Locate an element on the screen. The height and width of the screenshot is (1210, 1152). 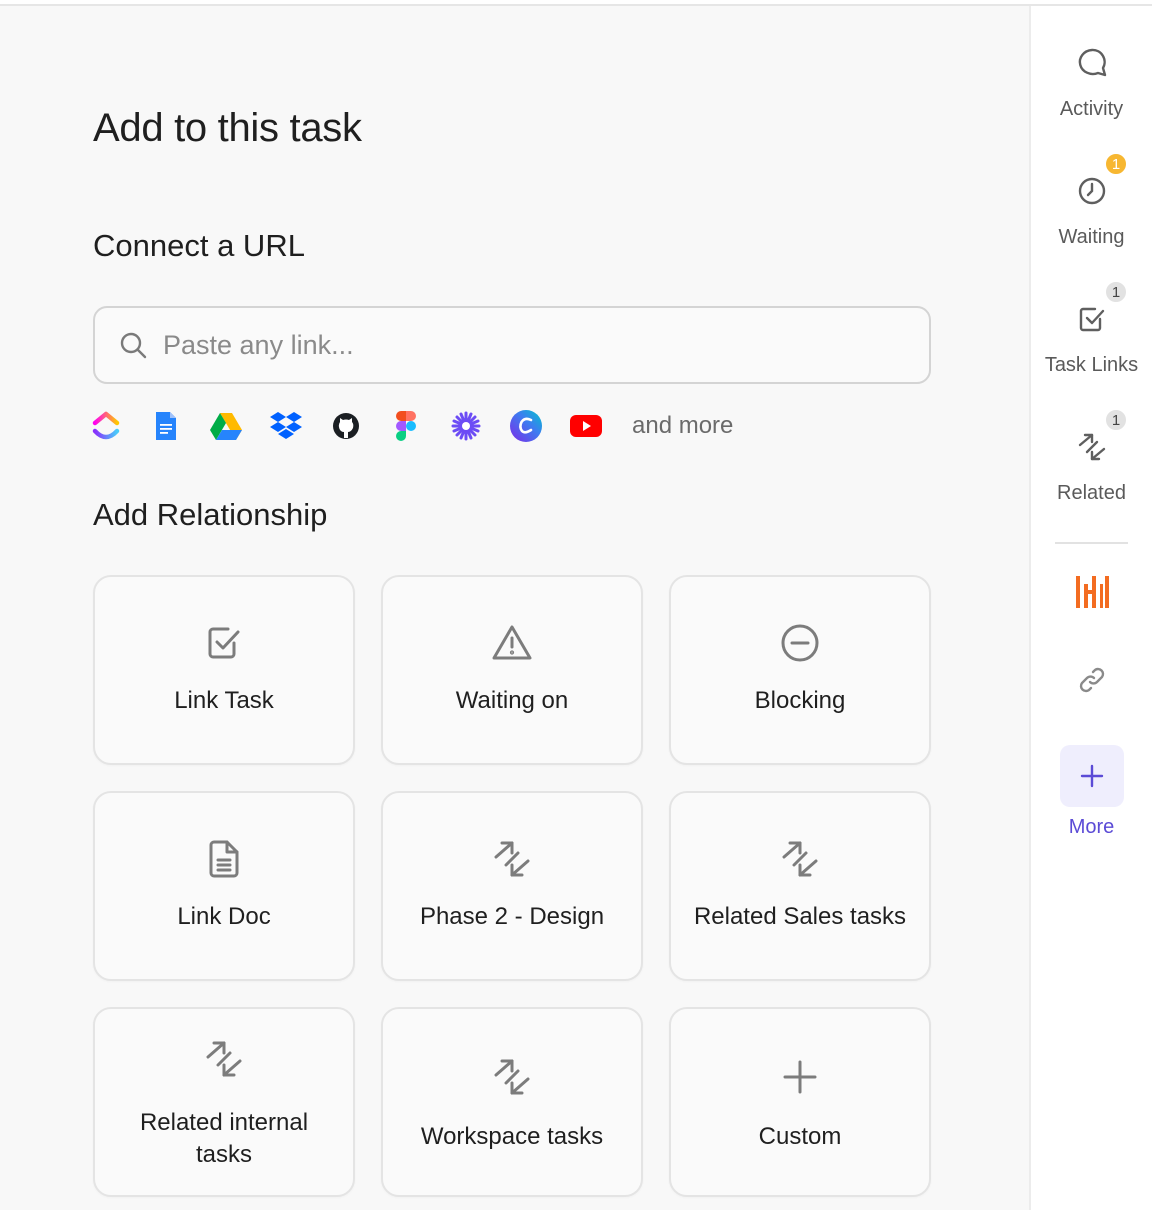
more-button is located at coordinates (1092, 776).